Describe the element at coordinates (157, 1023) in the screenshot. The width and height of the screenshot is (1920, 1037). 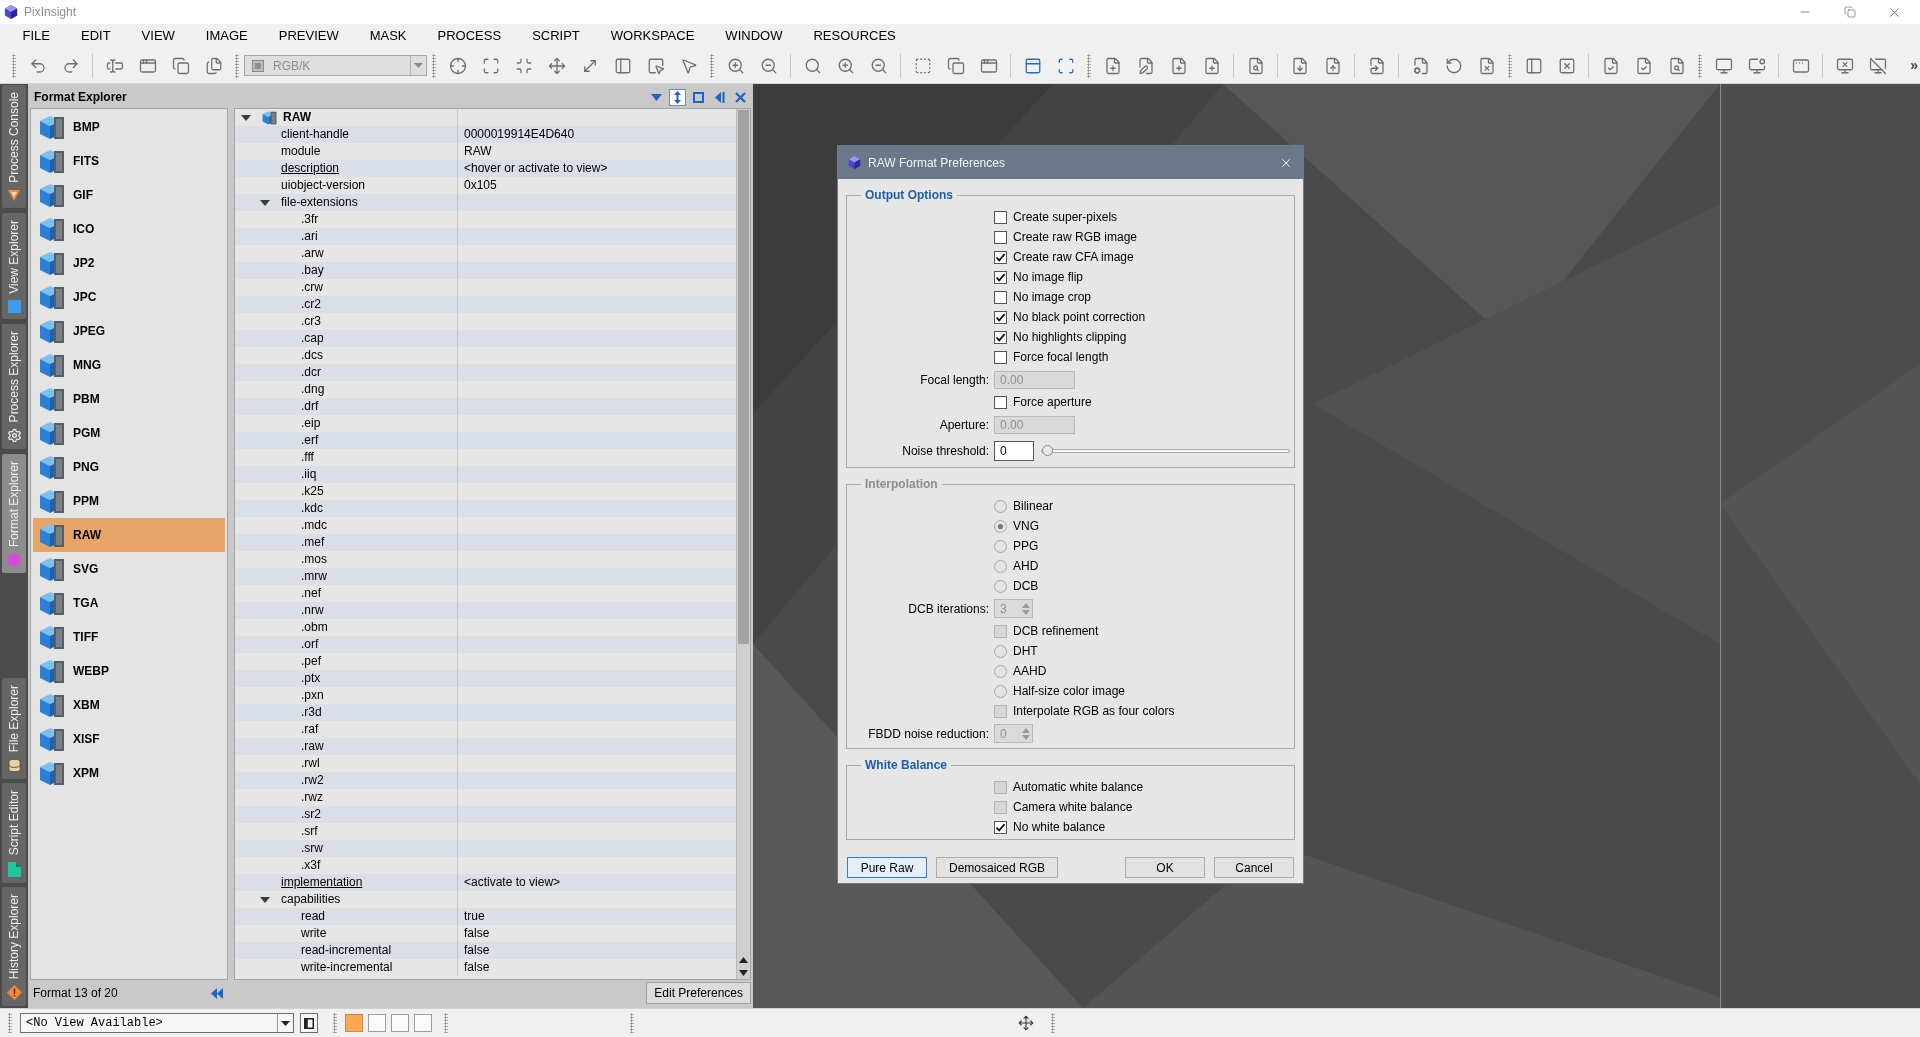
I see `view-selector-dropdown: <No View Available>` at that location.